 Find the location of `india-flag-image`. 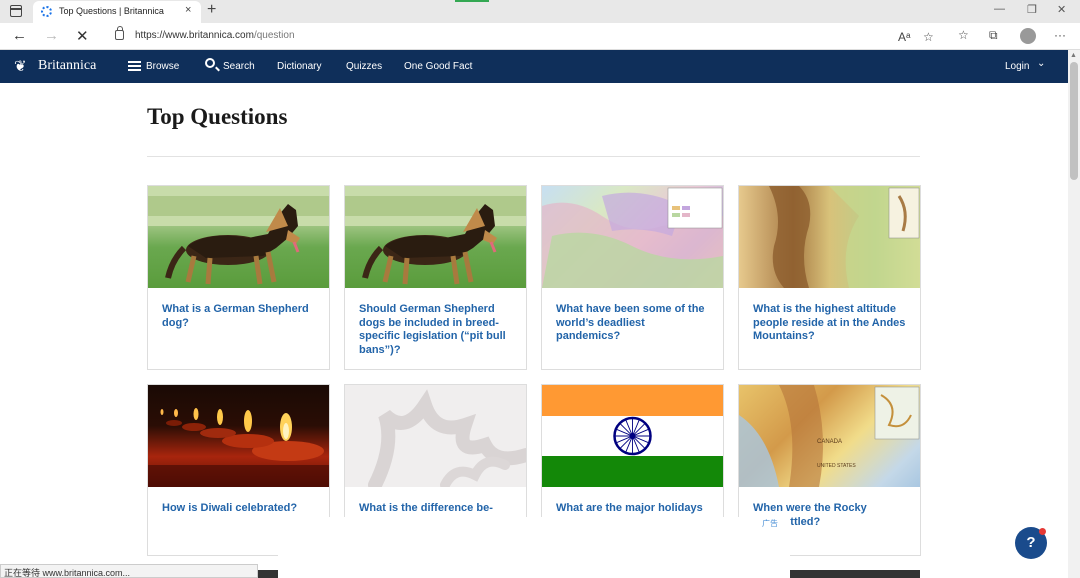

india-flag-image is located at coordinates (632, 436).